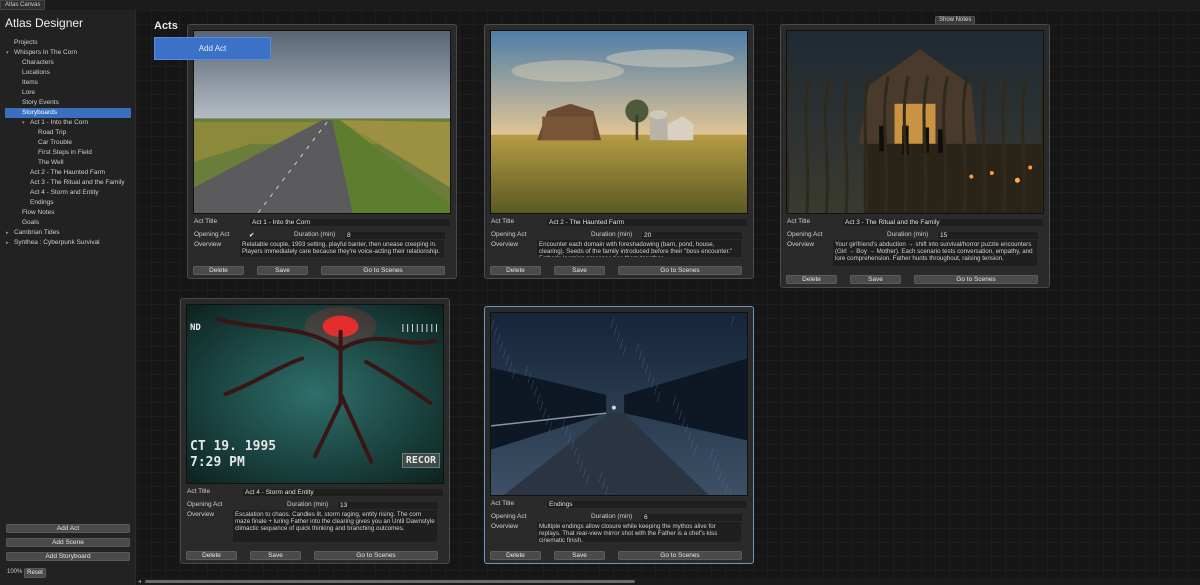 The width and height of the screenshot is (1200, 585). Describe the element at coordinates (68, 233) in the screenshot. I see `tree-item: ▸ Cambrian Tides` at that location.